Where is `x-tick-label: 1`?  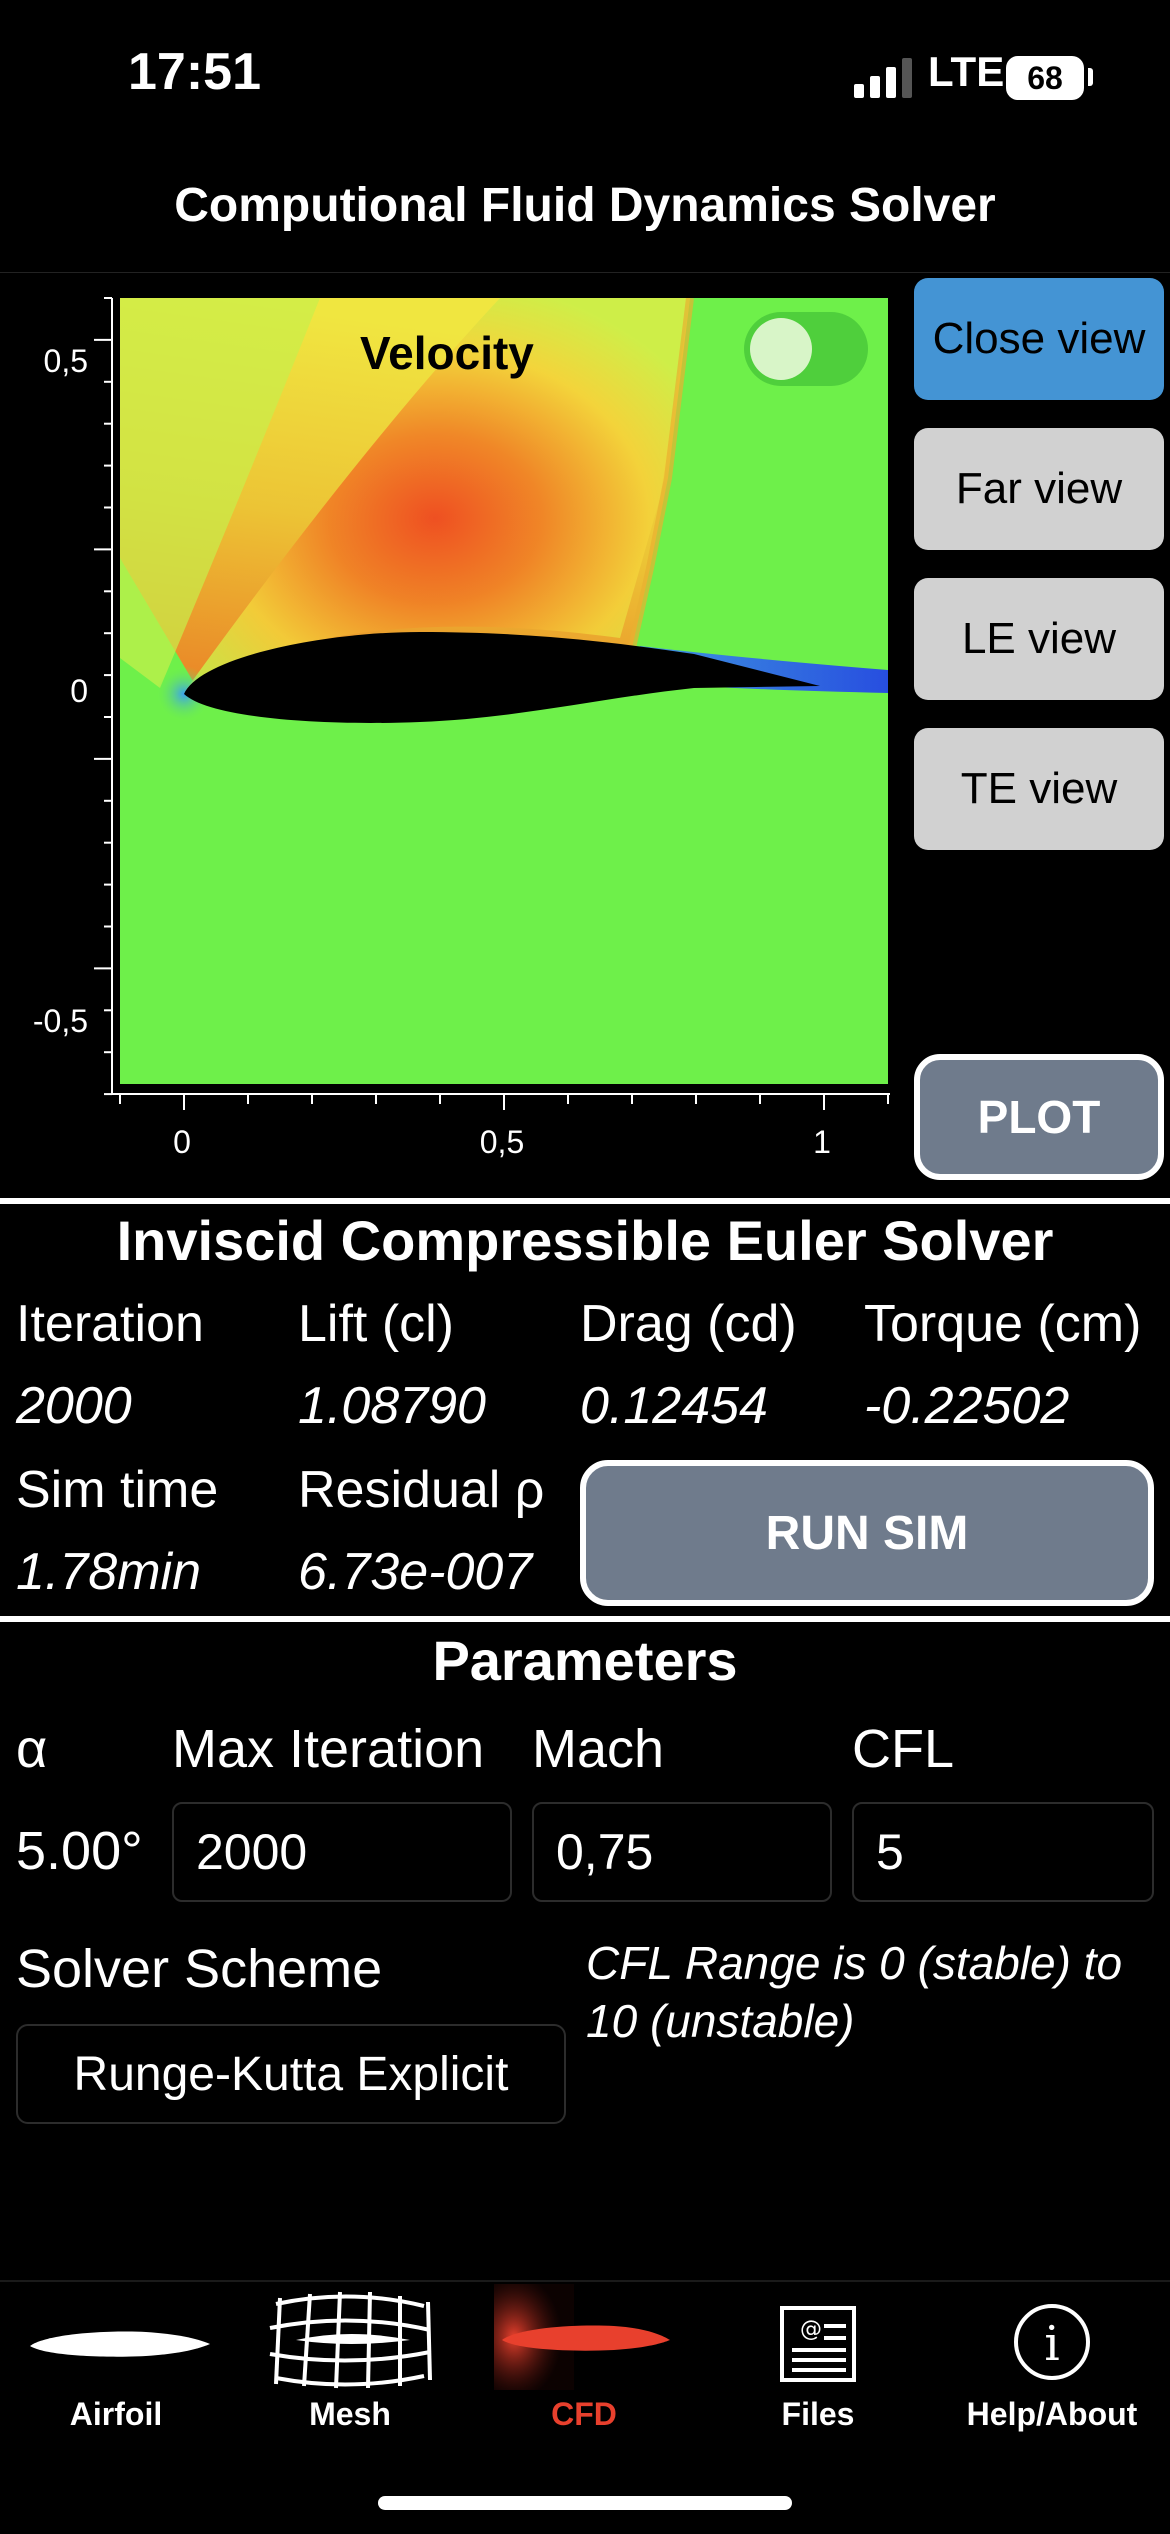 x-tick-label: 1 is located at coordinates (822, 1142).